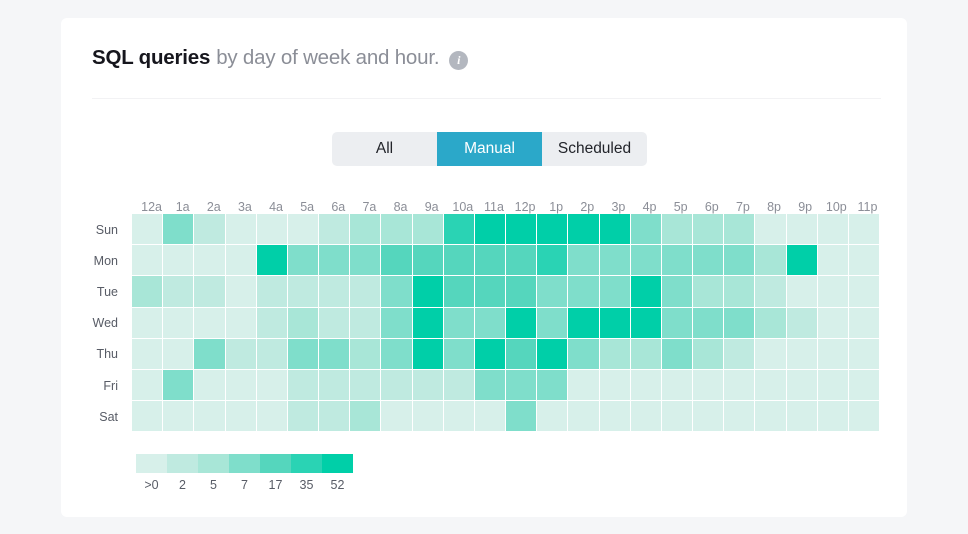 This screenshot has width=968, height=534. I want to click on info-icon: i, so click(459, 60).